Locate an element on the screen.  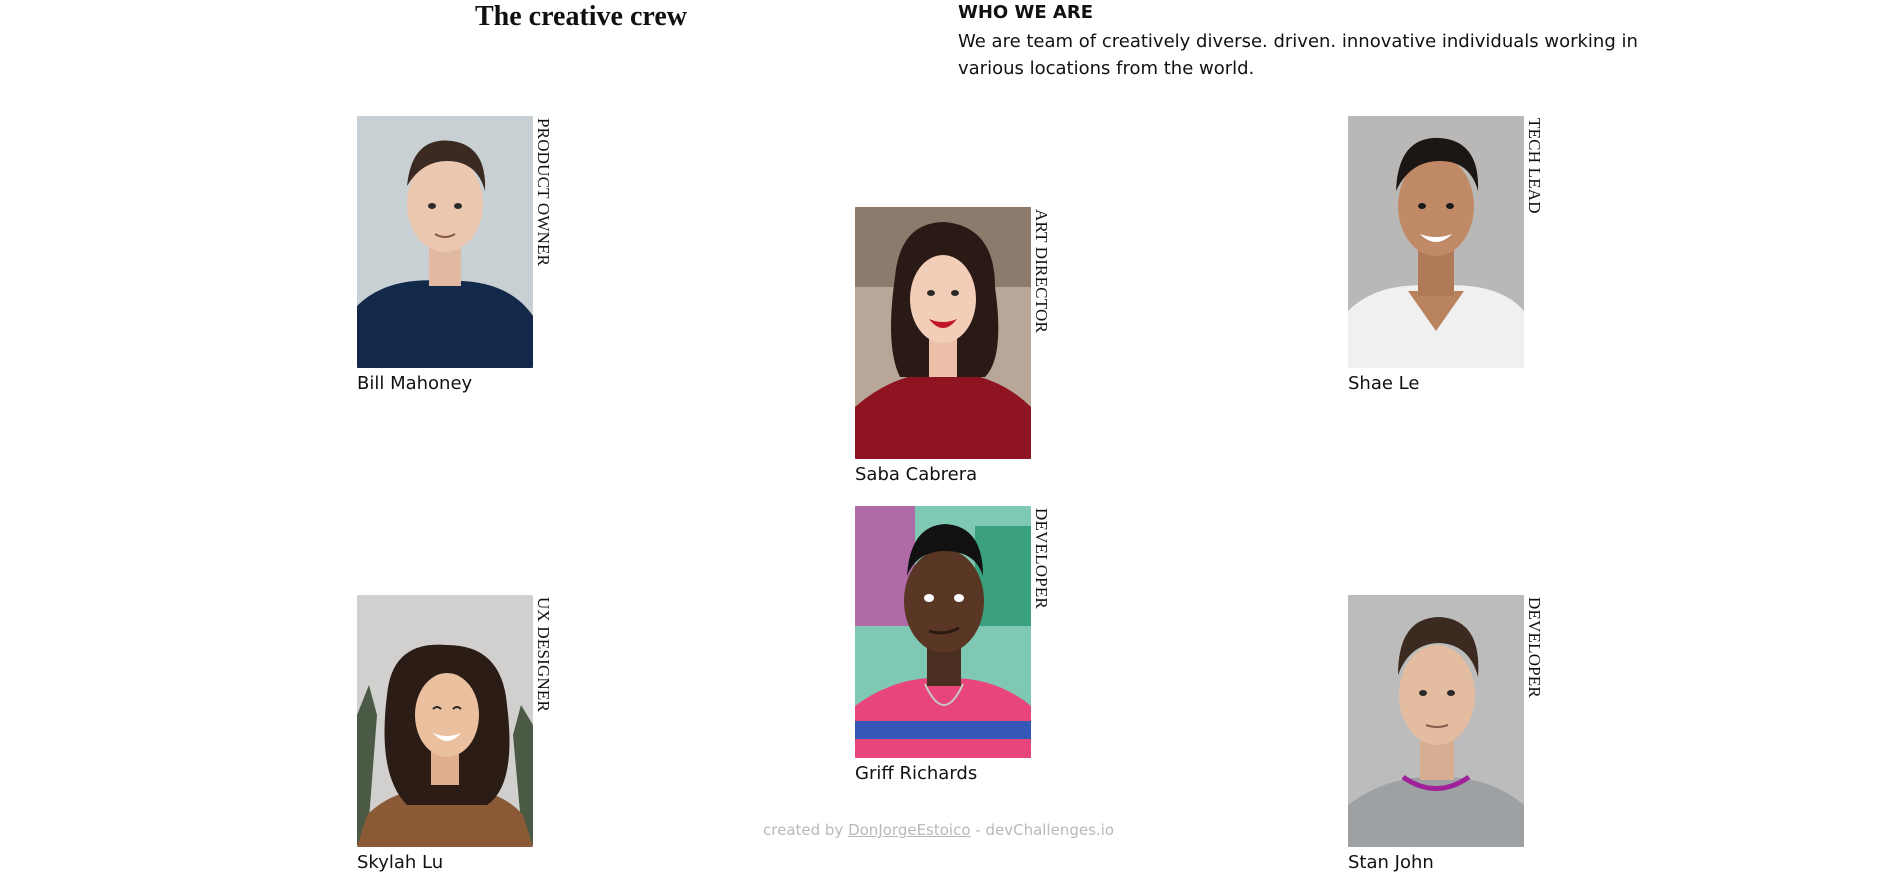
member-role: UX DESIGNER is located at coordinates (543, 655).